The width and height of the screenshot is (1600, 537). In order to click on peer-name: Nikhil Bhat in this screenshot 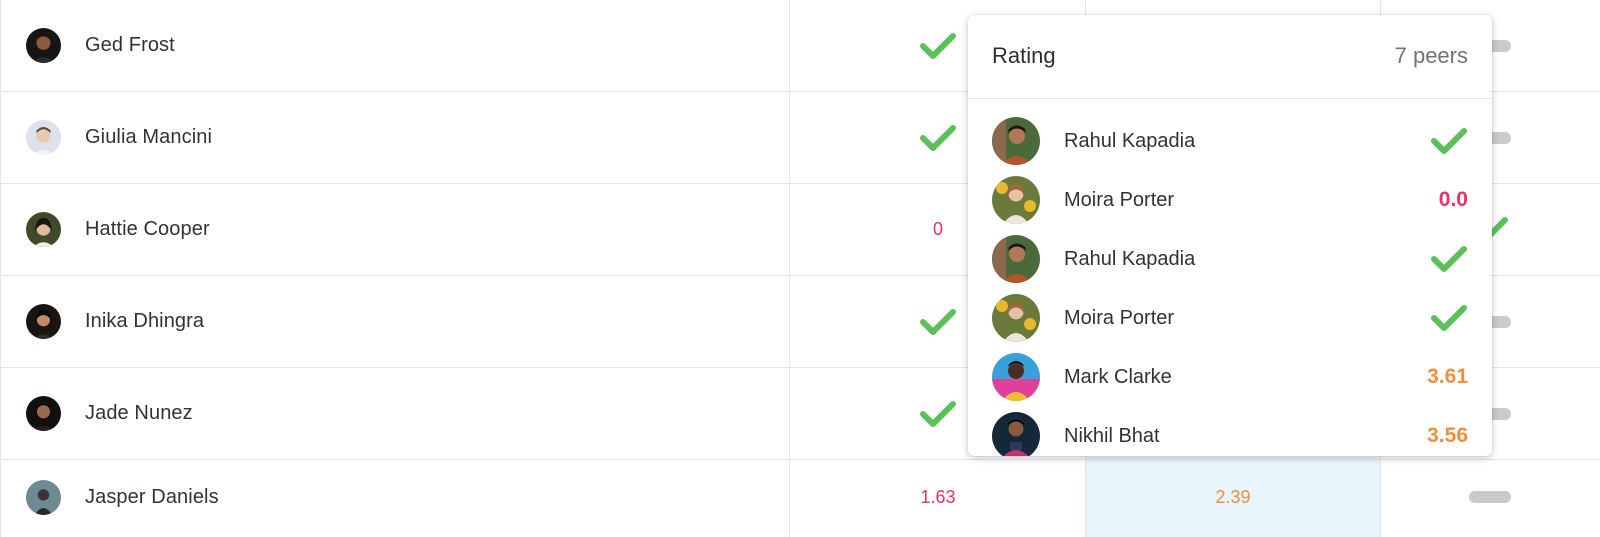, I will do `click(1112, 436)`.